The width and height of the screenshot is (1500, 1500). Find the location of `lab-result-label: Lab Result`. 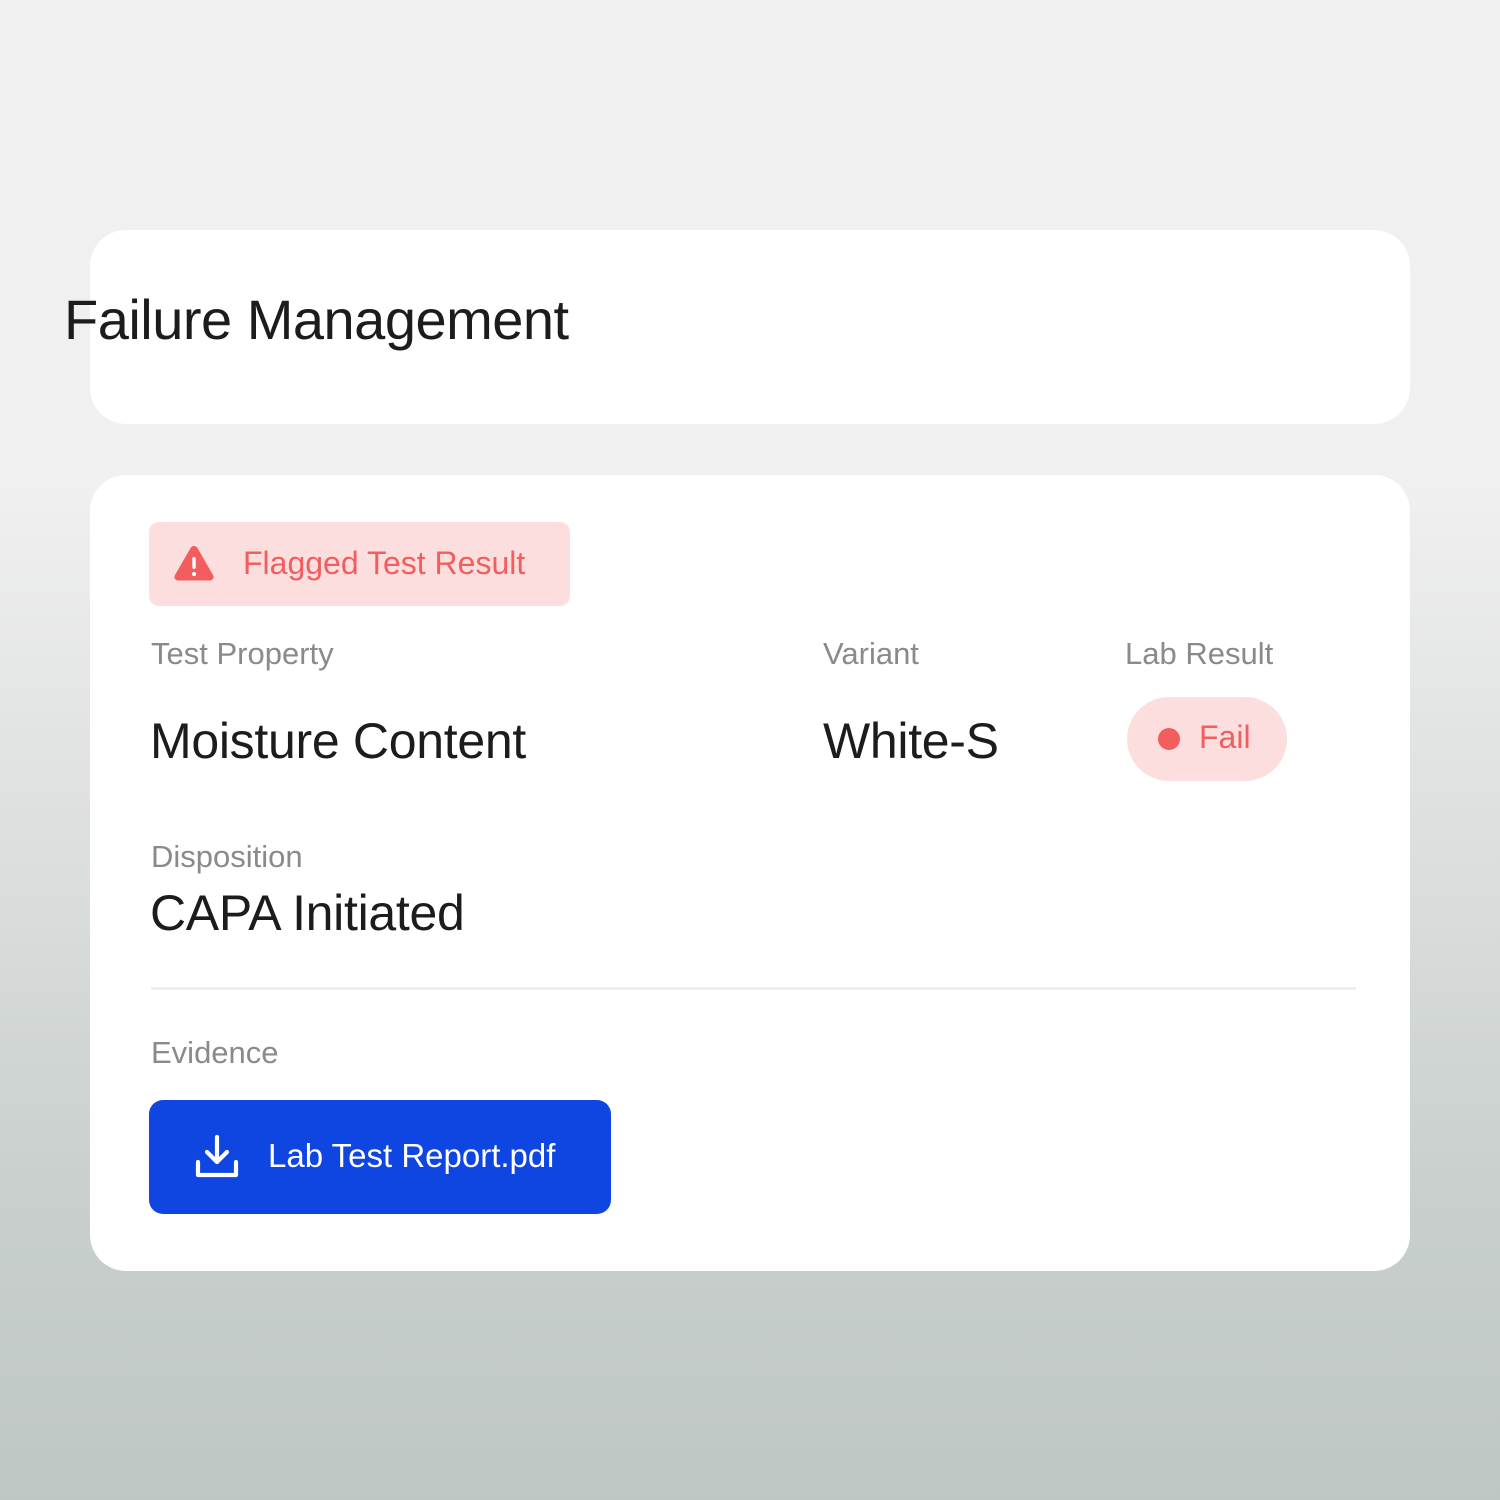

lab-result-label: Lab Result is located at coordinates (1199, 653).